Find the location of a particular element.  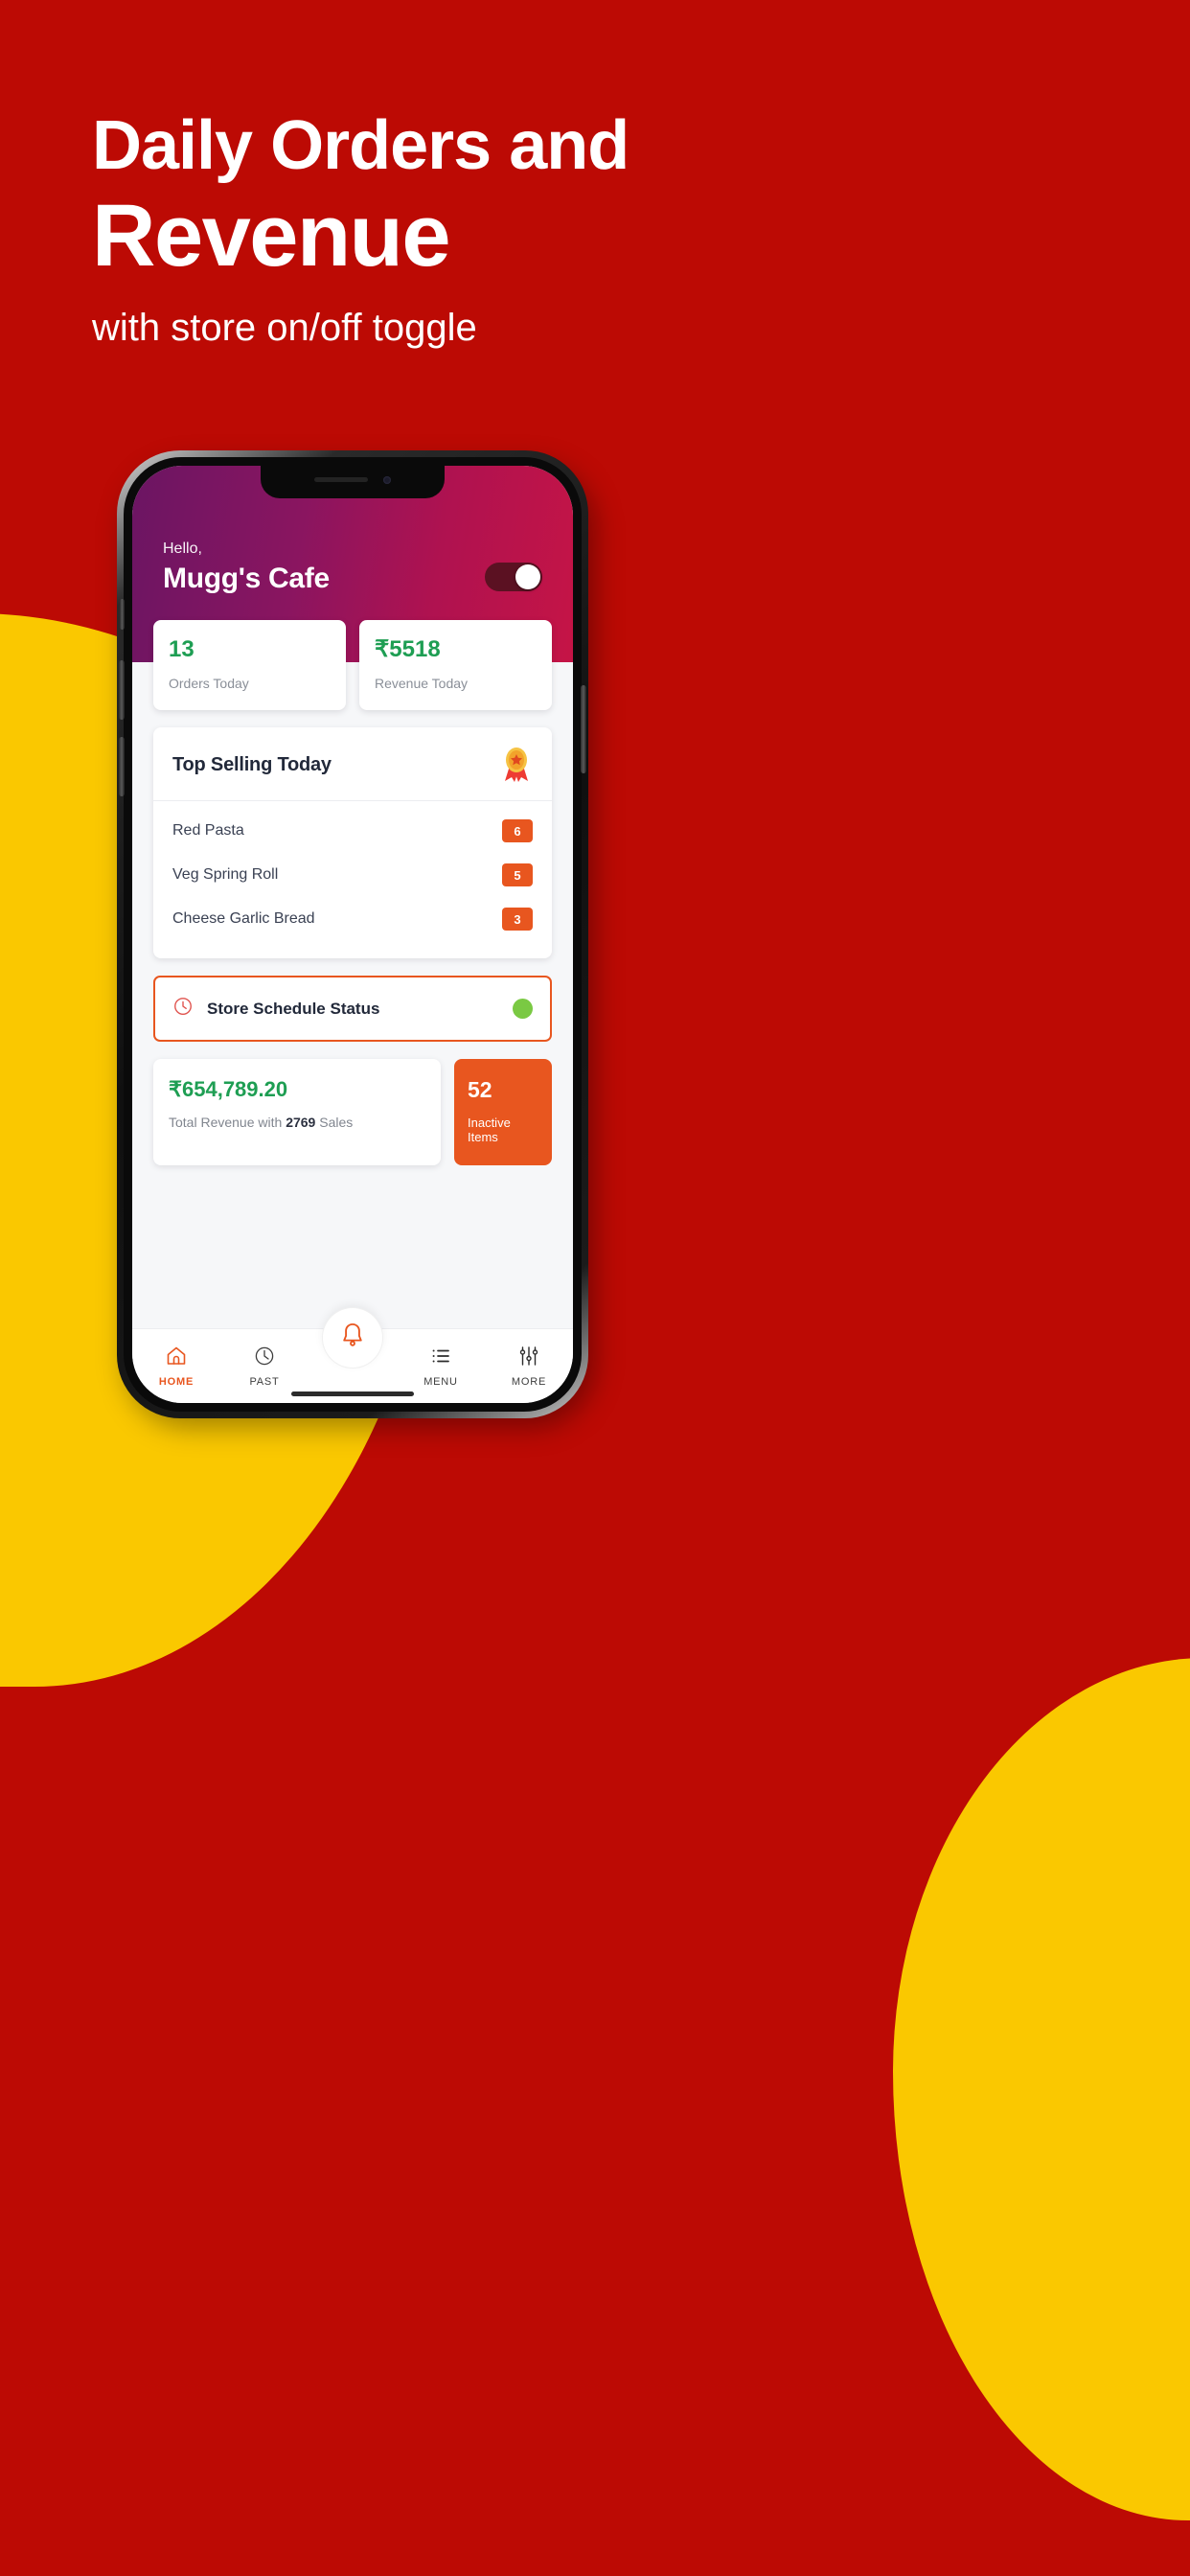

sliders-icon is located at coordinates (528, 1356).